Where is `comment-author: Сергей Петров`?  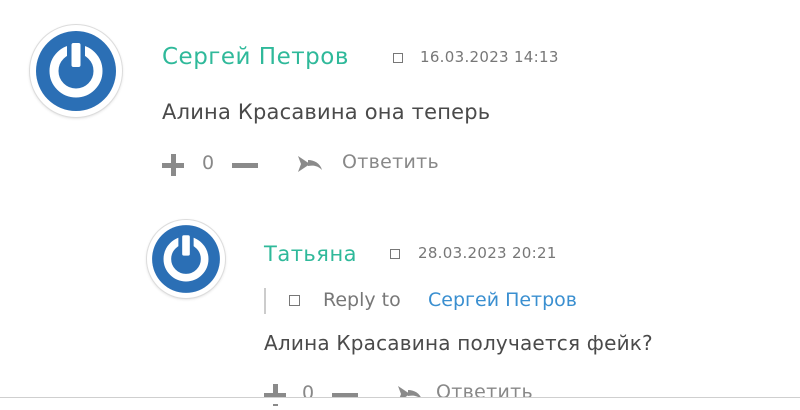 comment-author: Сергей Петров is located at coordinates (255, 57).